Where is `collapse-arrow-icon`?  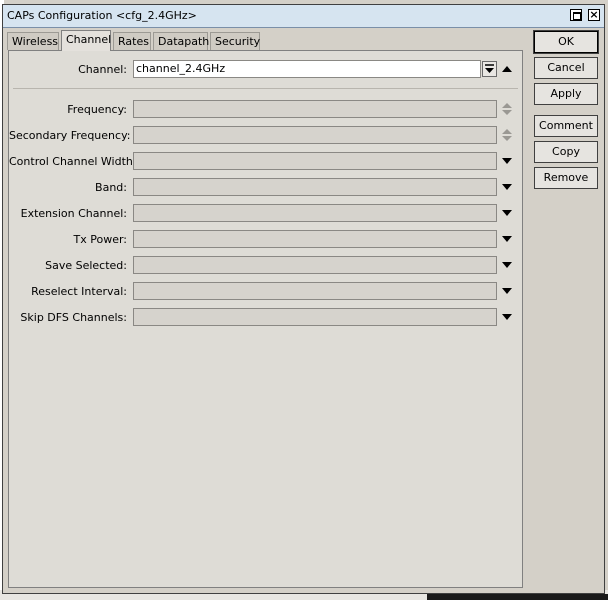 collapse-arrow-icon is located at coordinates (507, 69).